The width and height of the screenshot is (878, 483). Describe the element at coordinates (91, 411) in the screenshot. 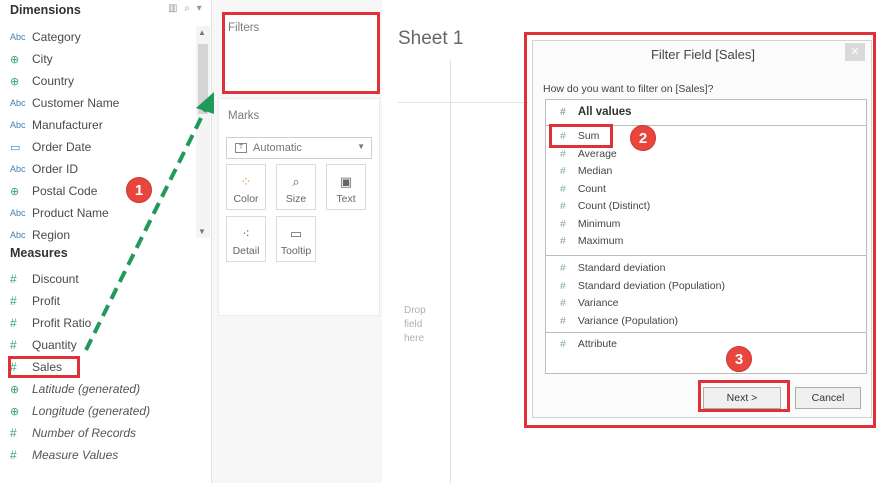

I see `field-label: Longitude (generated)` at that location.